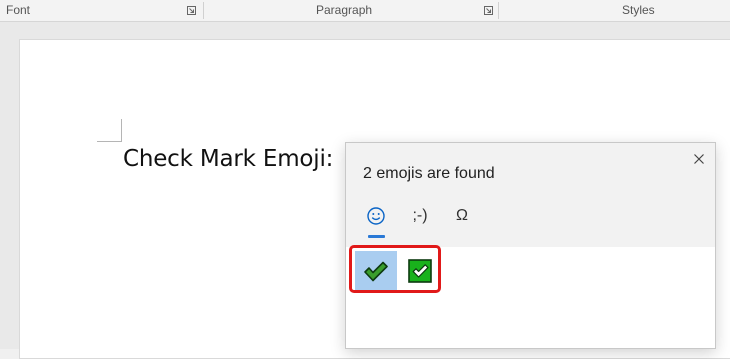 The height and width of the screenshot is (359, 730). I want to click on paragraph-dialog-launcher-icon, so click(488, 10).